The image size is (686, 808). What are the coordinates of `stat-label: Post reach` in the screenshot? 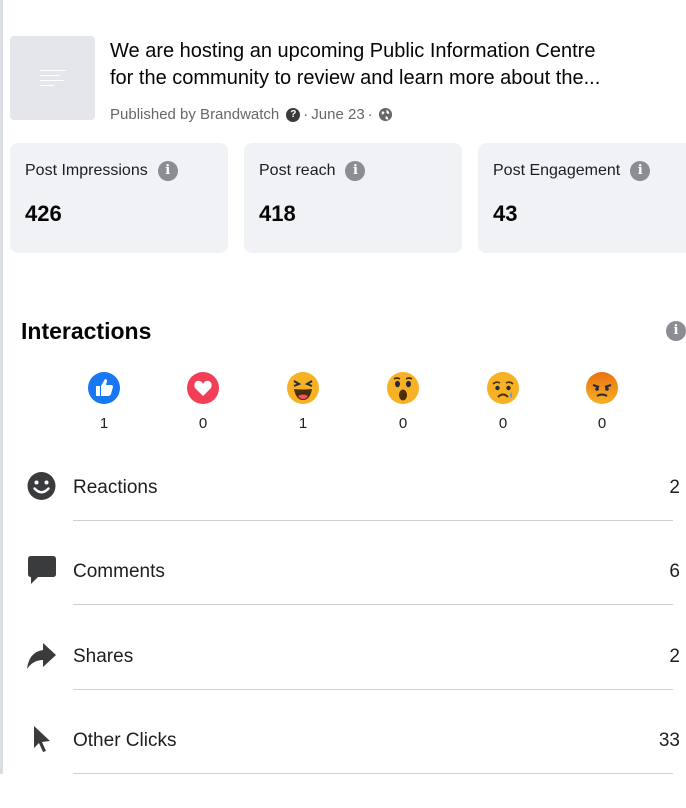 It's located at (297, 170).